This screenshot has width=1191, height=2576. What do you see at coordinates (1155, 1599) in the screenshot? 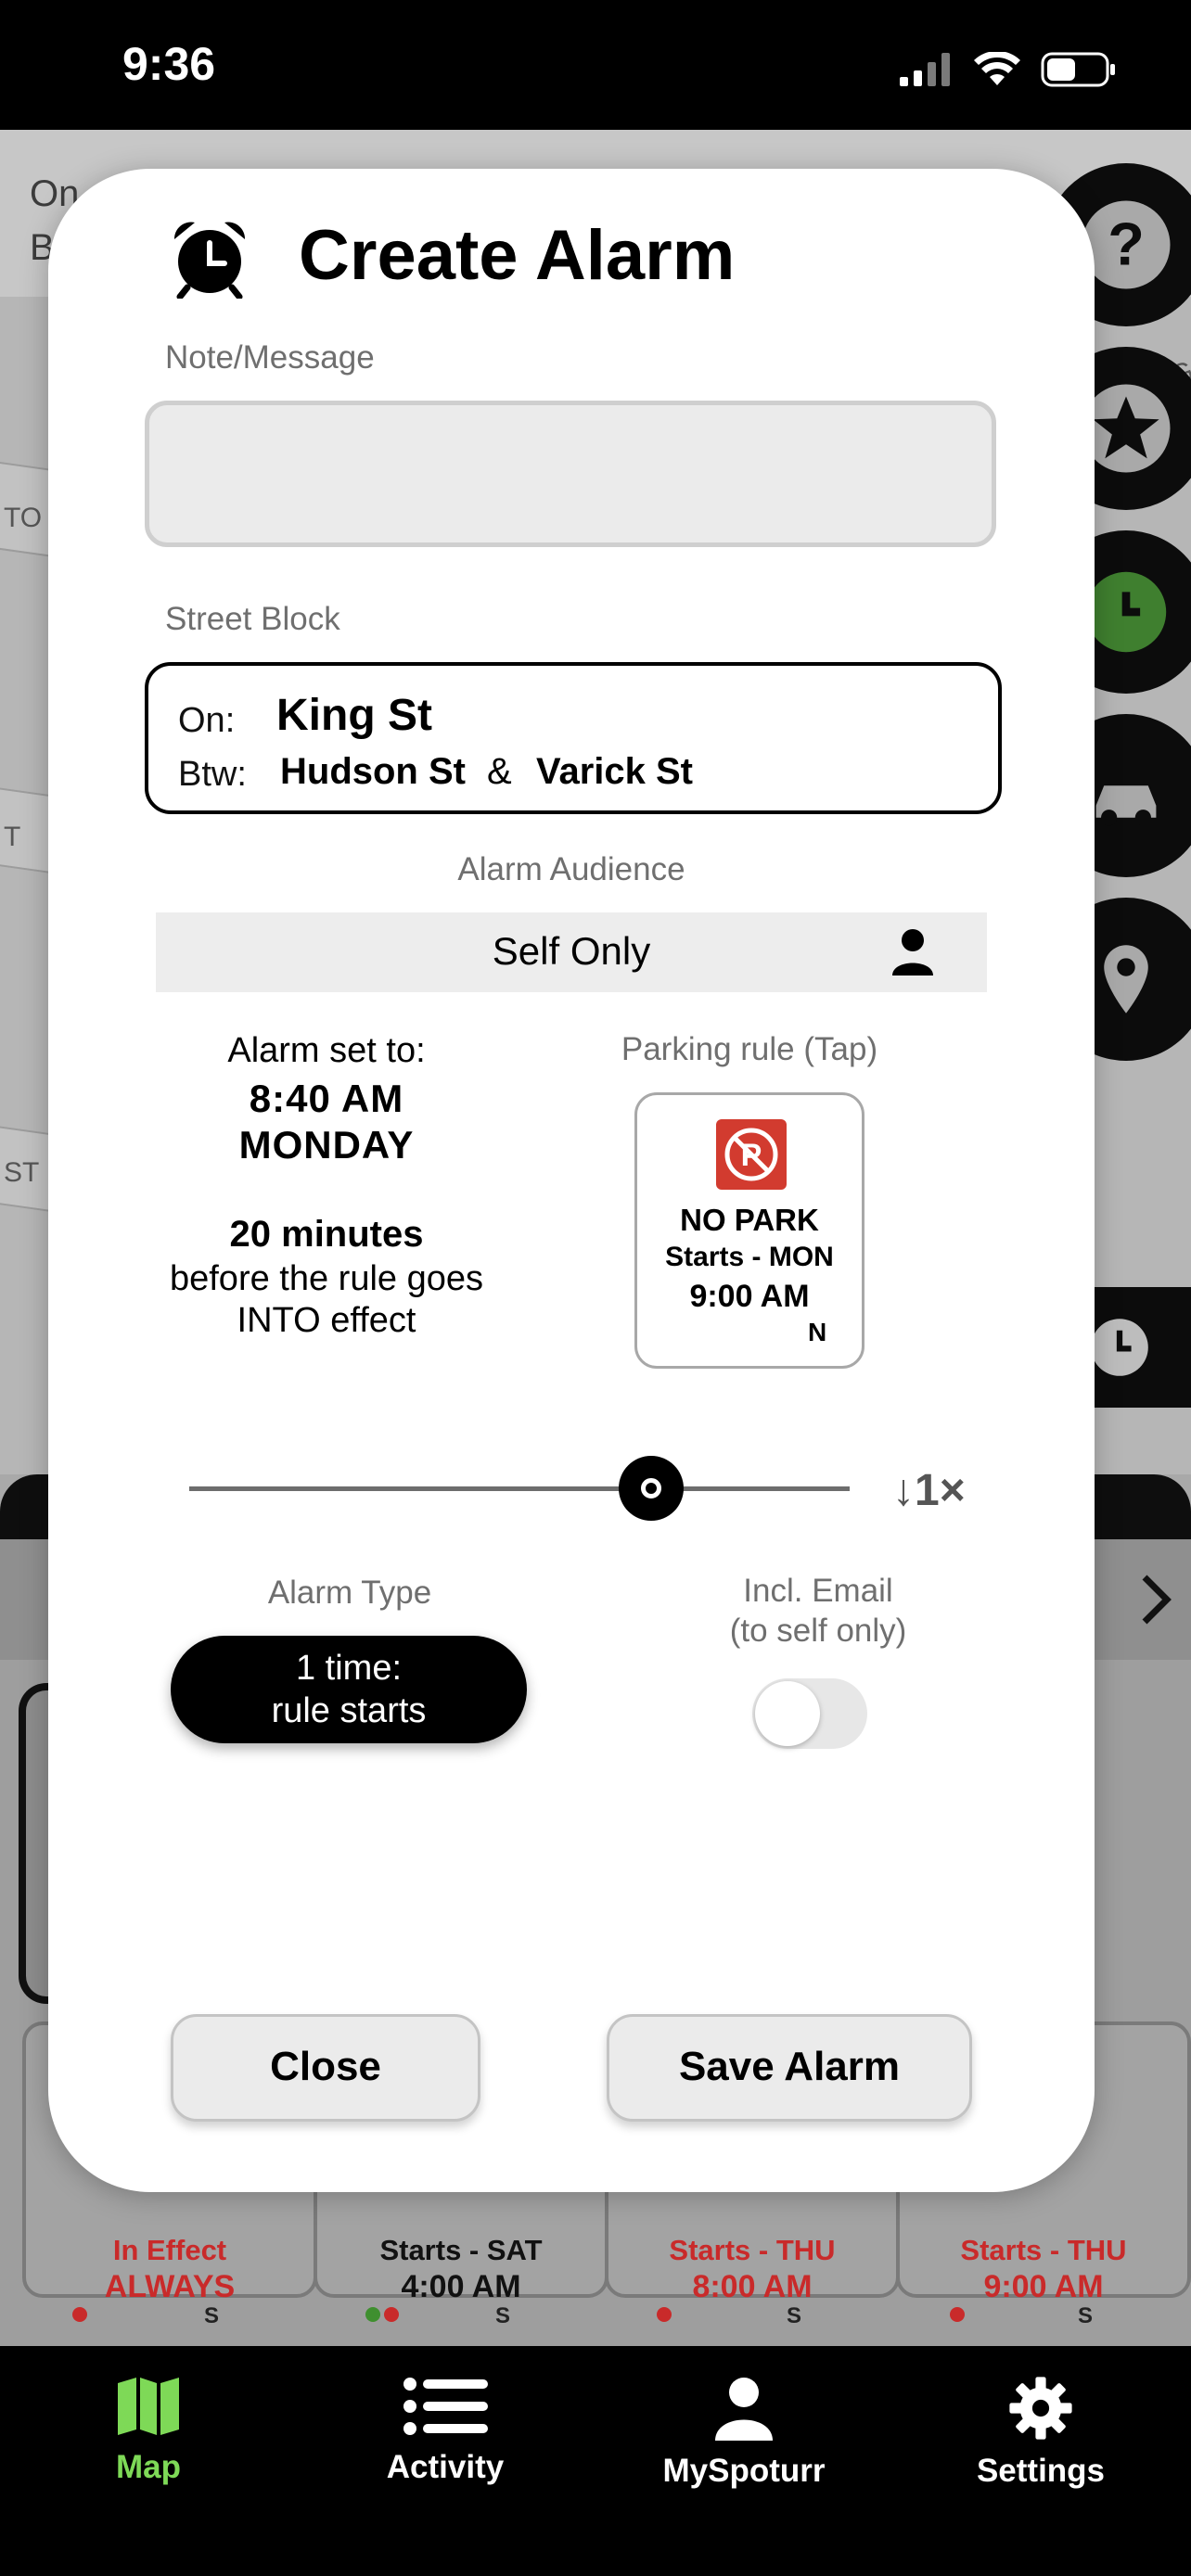
I see `chevron-right-icon` at bounding box center [1155, 1599].